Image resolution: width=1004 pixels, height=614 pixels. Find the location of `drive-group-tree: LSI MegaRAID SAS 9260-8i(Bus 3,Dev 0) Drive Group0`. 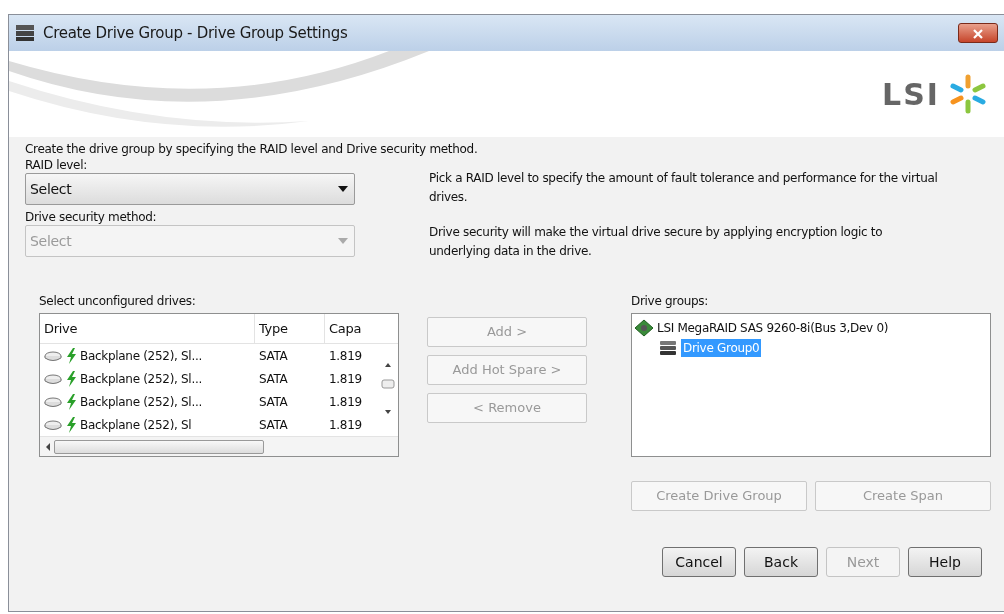

drive-group-tree: LSI MegaRAID SAS 9260-8i(Bus 3,Dev 0) Drive Group0 is located at coordinates (811, 385).